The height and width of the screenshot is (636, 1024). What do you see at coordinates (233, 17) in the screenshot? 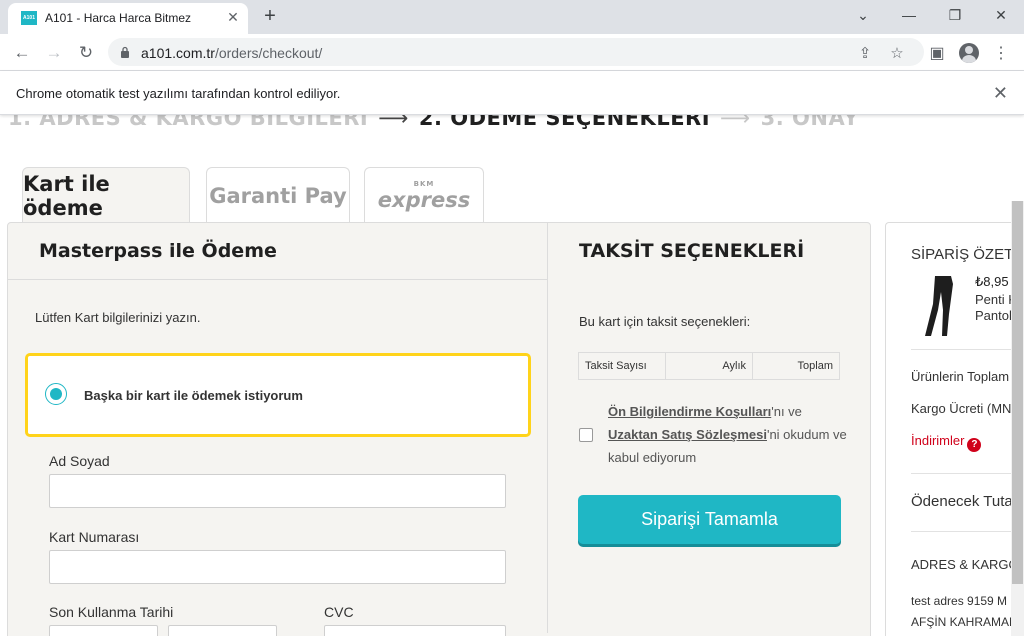
I see `tab-close-icon: ✕` at bounding box center [233, 17].